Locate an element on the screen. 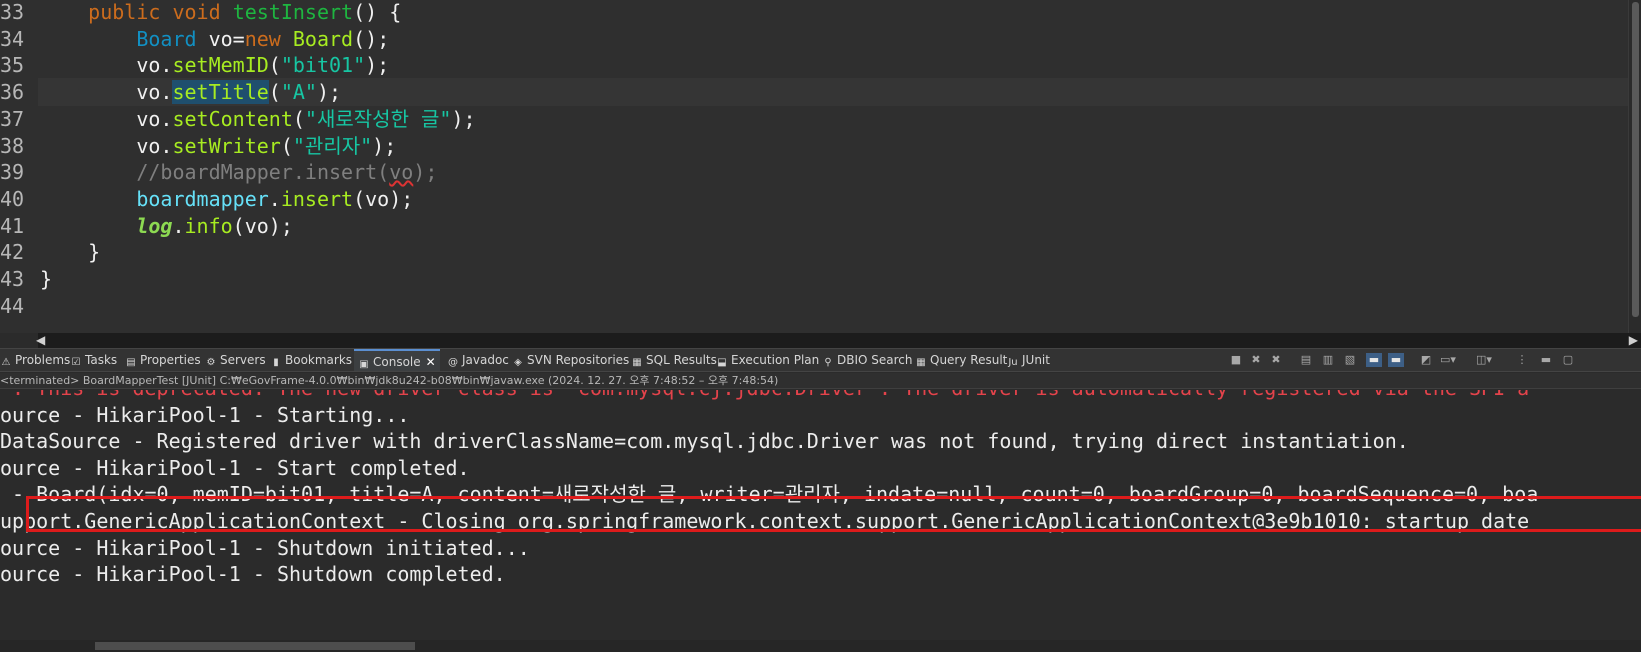 The width and height of the screenshot is (1641, 652). tab-tasks: ☑ Tasks is located at coordinates (94, 360).